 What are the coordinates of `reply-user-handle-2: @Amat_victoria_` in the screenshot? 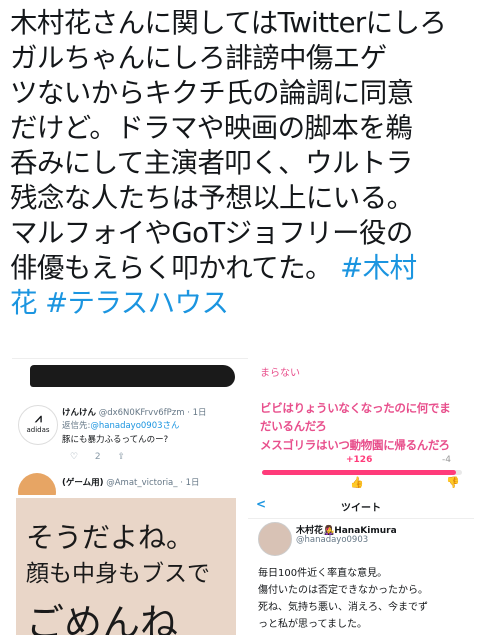 It's located at (142, 483).